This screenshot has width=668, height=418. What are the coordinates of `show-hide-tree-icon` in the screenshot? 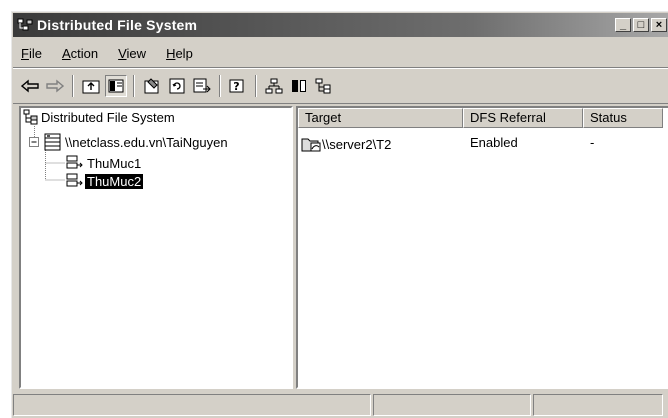 It's located at (116, 86).